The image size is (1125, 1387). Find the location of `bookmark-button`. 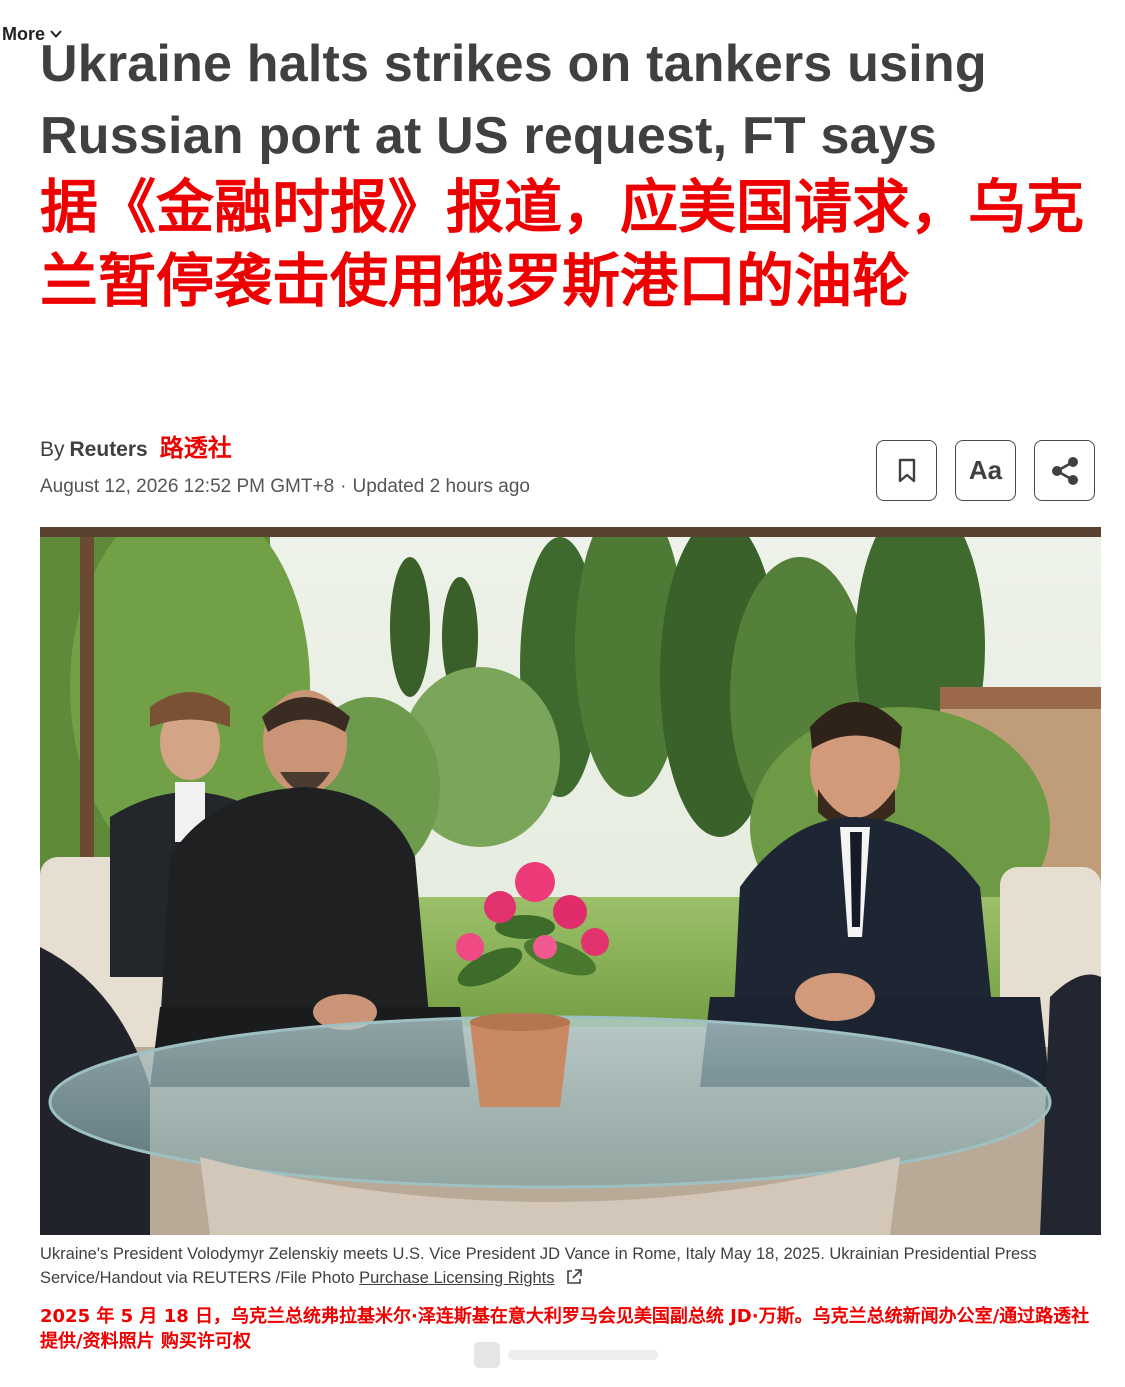

bookmark-button is located at coordinates (906, 470).